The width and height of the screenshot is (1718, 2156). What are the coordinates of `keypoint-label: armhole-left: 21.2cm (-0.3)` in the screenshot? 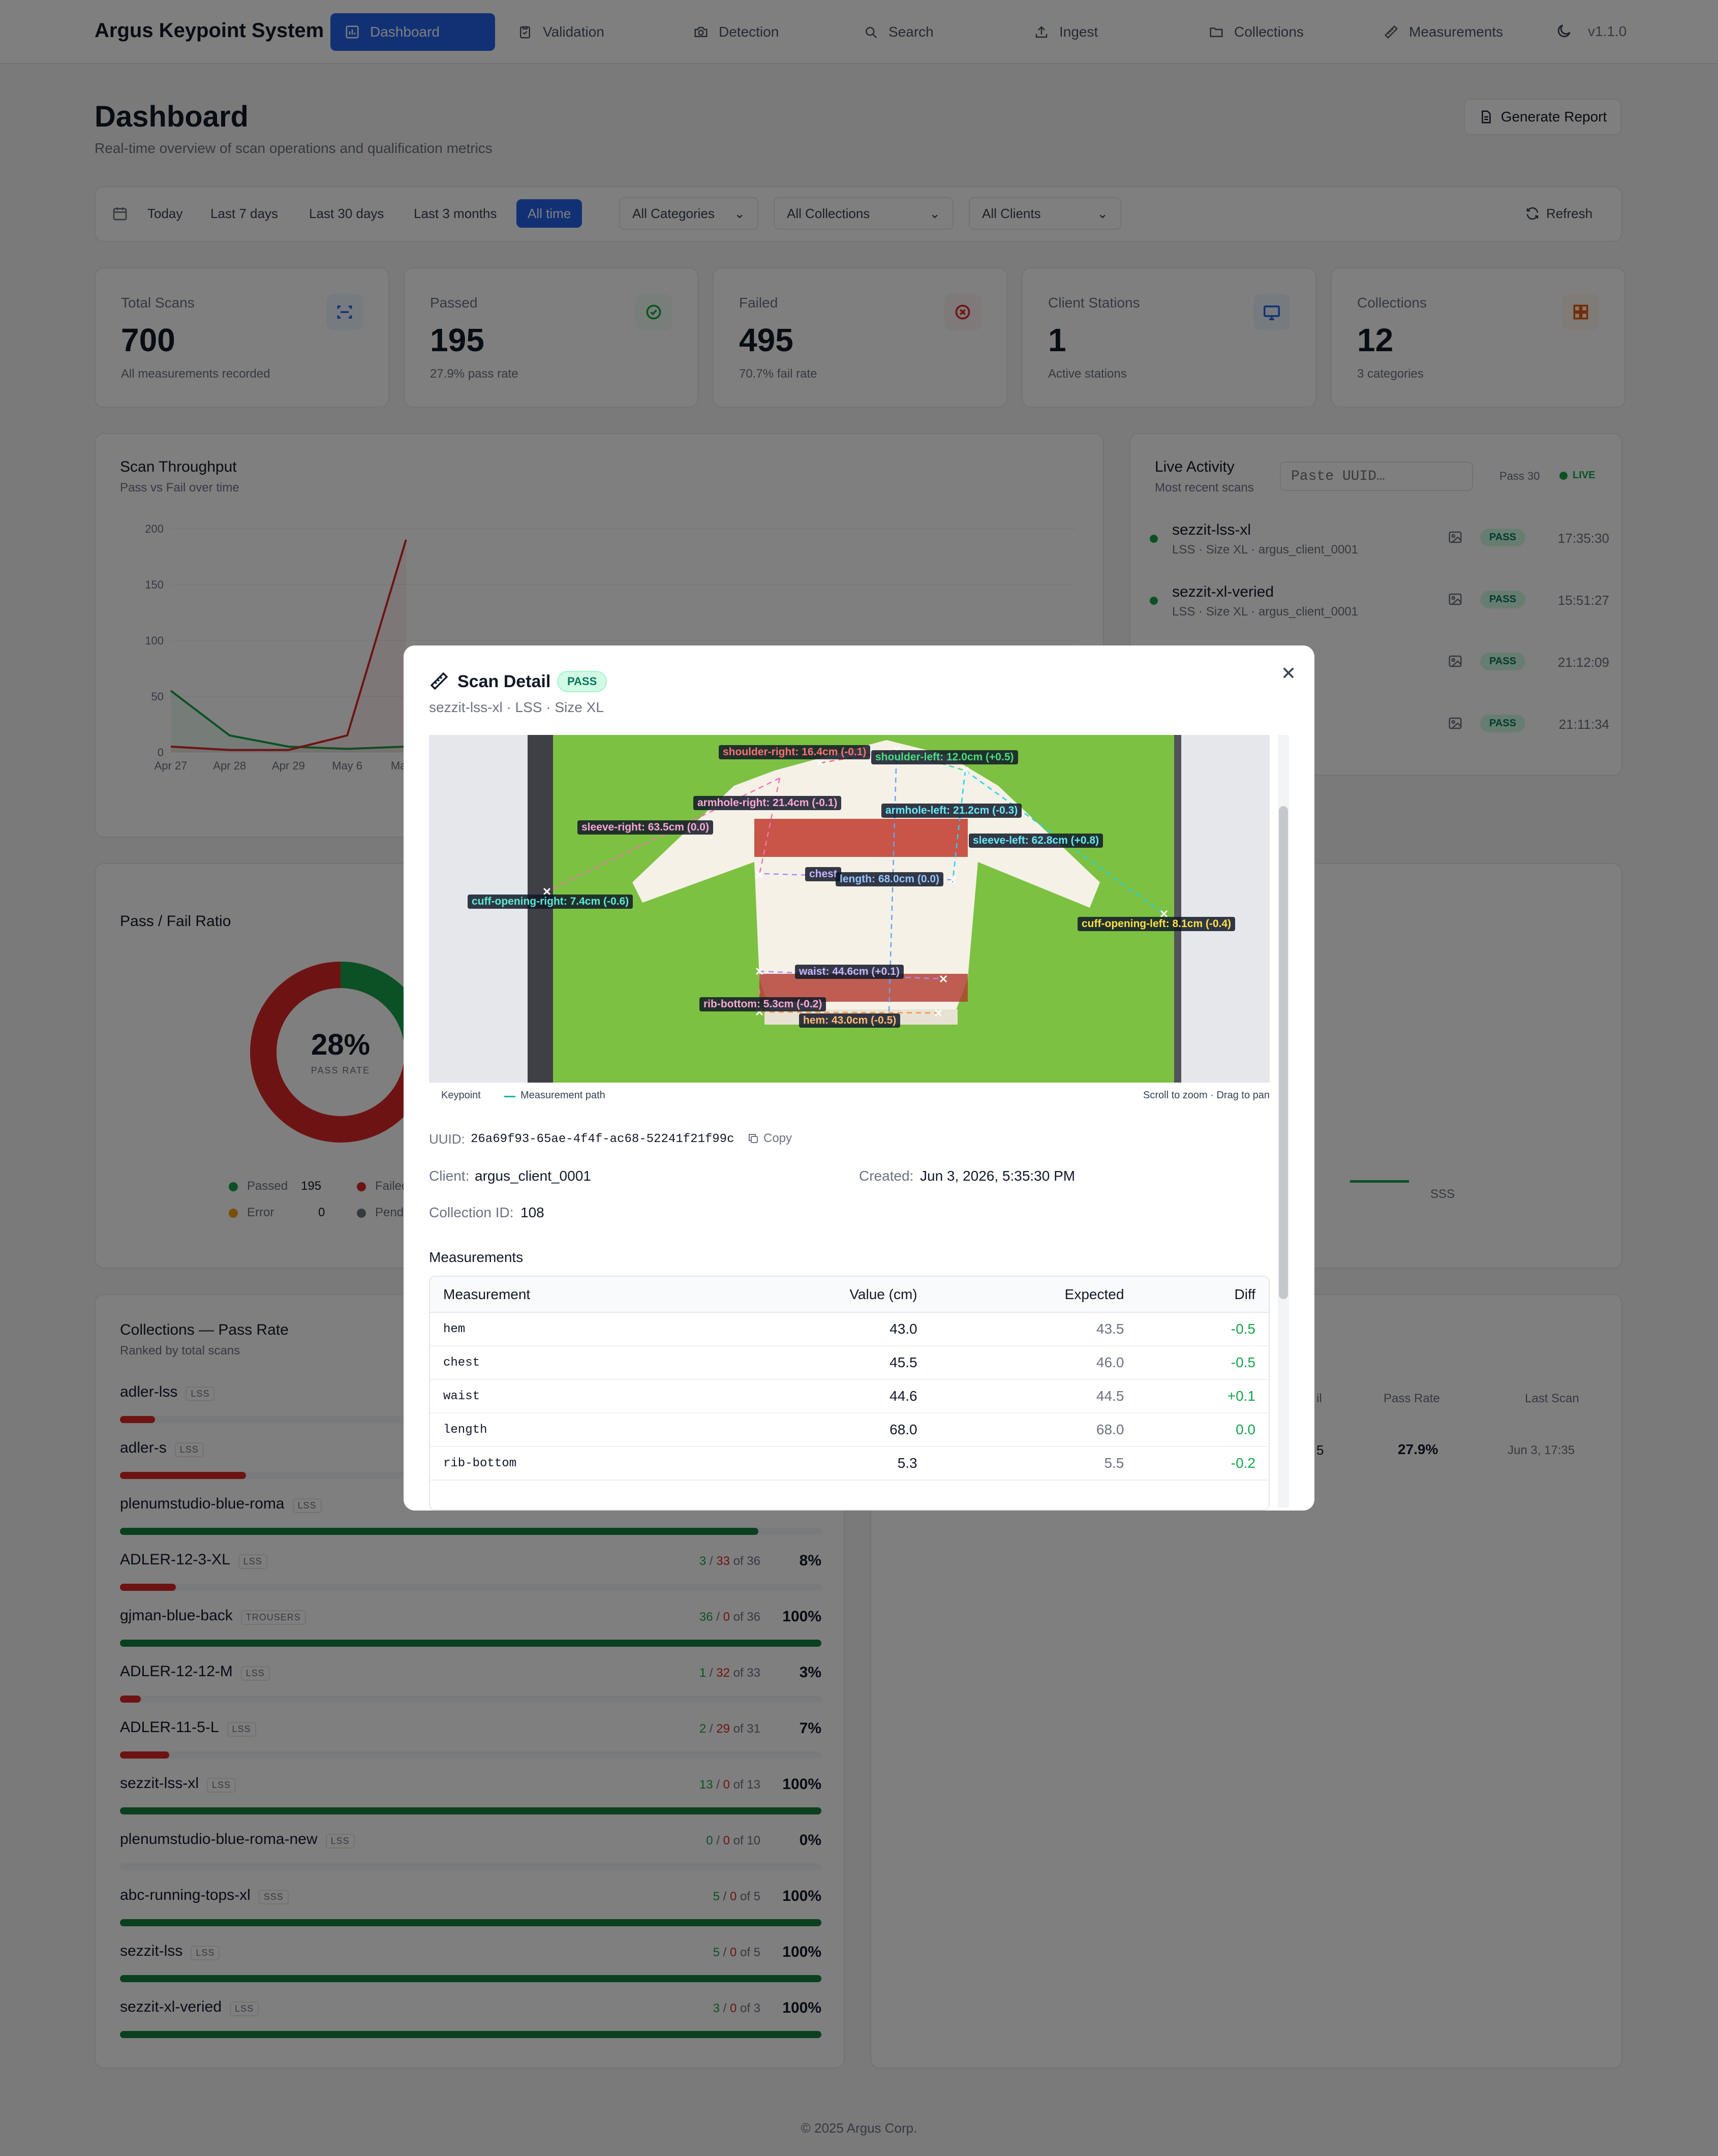 It's located at (951, 811).